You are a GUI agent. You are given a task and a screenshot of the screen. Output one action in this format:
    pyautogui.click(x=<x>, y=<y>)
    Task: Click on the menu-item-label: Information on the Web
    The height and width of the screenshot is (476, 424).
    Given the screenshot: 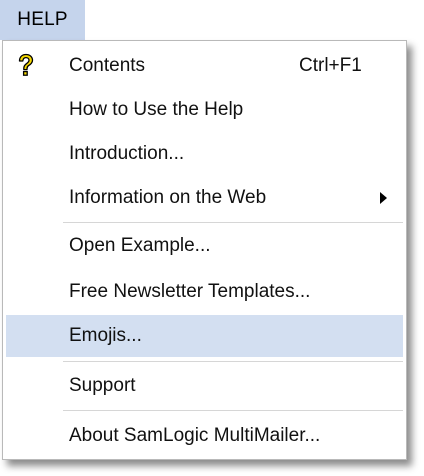 What is the action you would take?
    pyautogui.click(x=168, y=197)
    